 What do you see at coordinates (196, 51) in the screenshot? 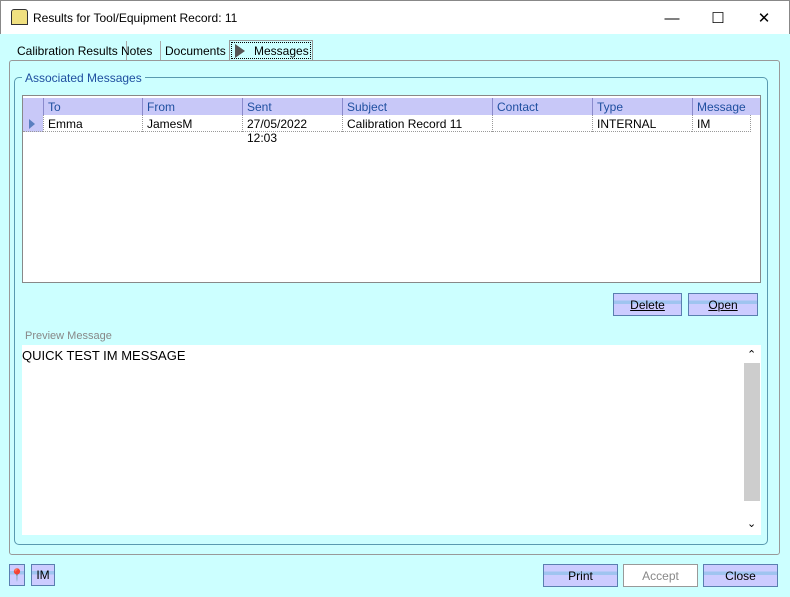
I see `tab-documents: Documents` at bounding box center [196, 51].